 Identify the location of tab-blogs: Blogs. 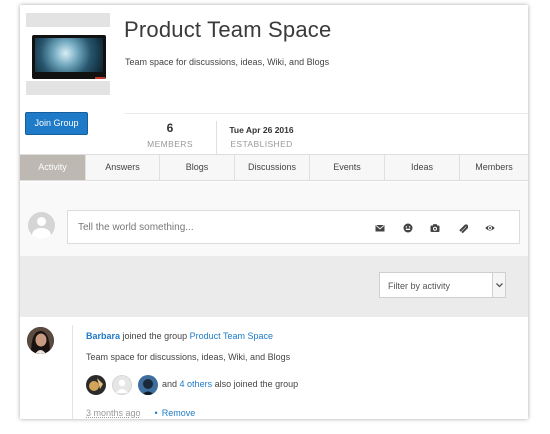
(197, 167).